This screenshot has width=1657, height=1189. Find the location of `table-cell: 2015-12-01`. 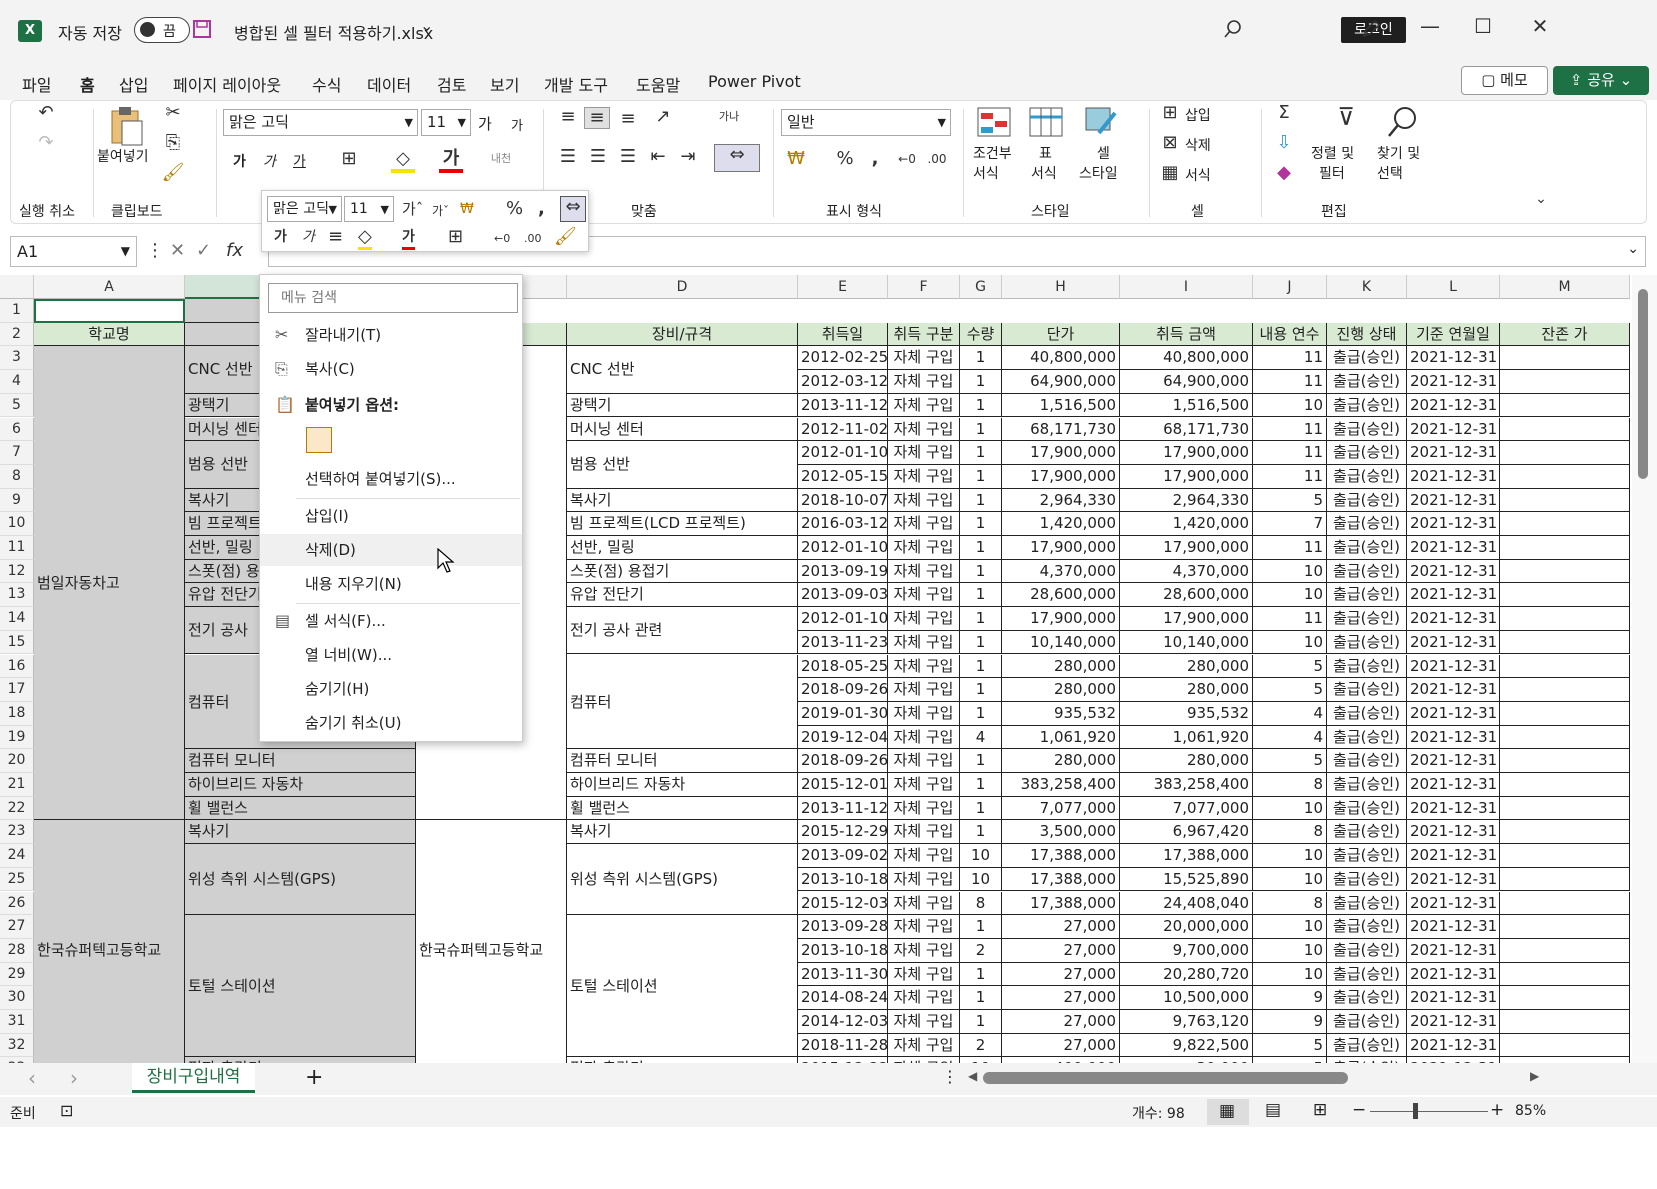

table-cell: 2015-12-01 is located at coordinates (843, 785).